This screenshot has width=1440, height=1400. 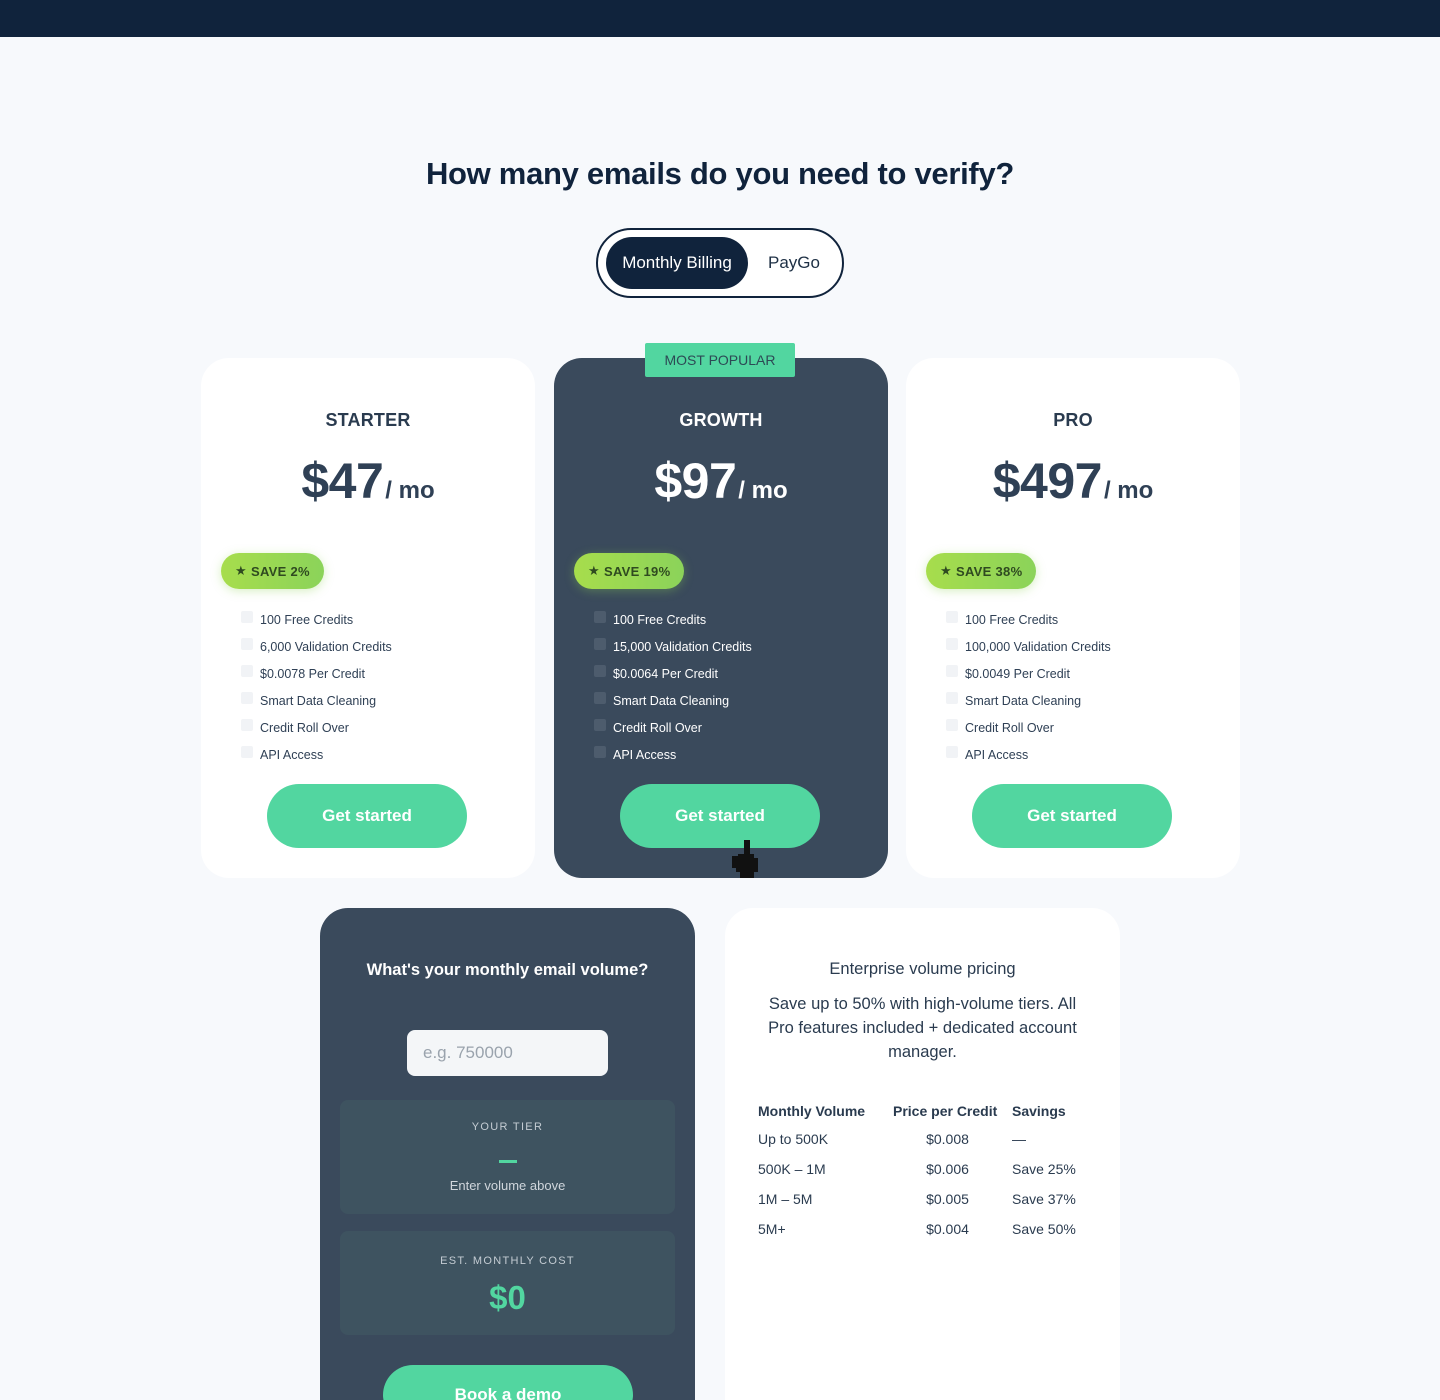 I want to click on most-popular-badge: MOST POPULAR, so click(x=720, y=360).